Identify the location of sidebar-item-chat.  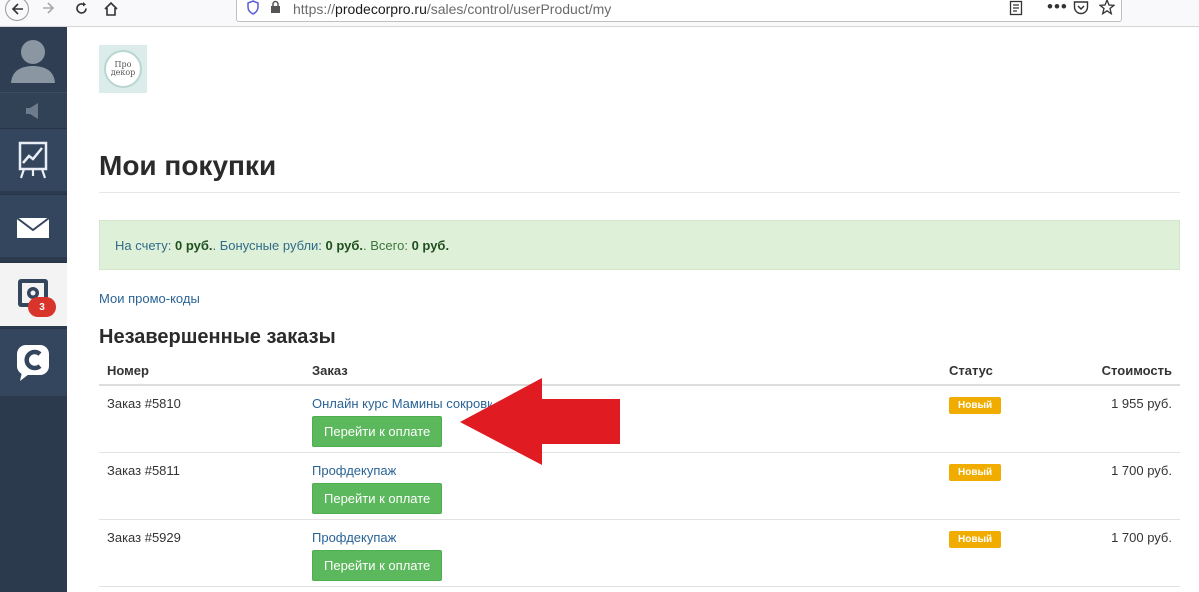
(33, 362).